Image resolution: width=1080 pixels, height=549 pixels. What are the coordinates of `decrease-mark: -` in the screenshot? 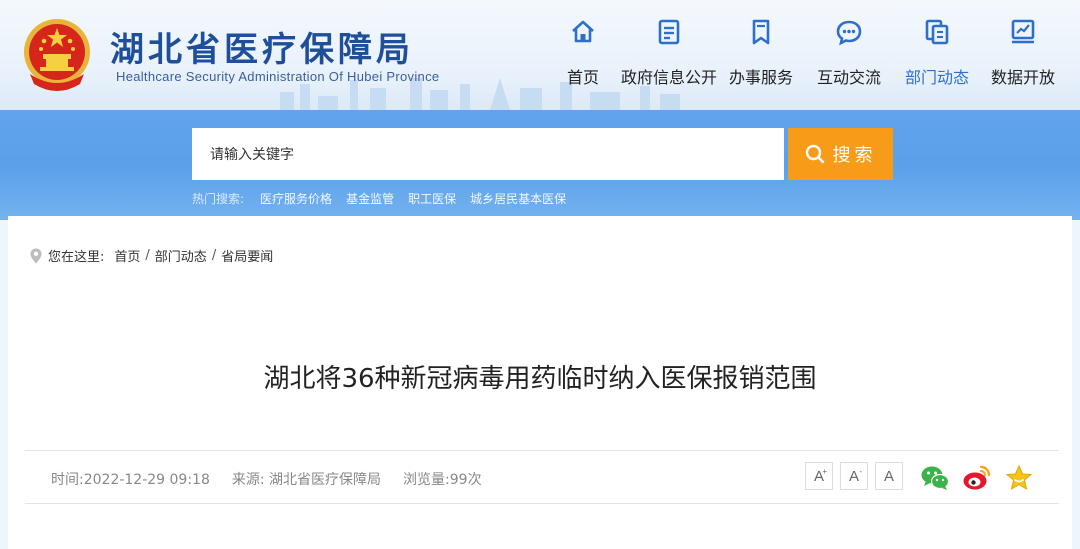 It's located at (860, 471).